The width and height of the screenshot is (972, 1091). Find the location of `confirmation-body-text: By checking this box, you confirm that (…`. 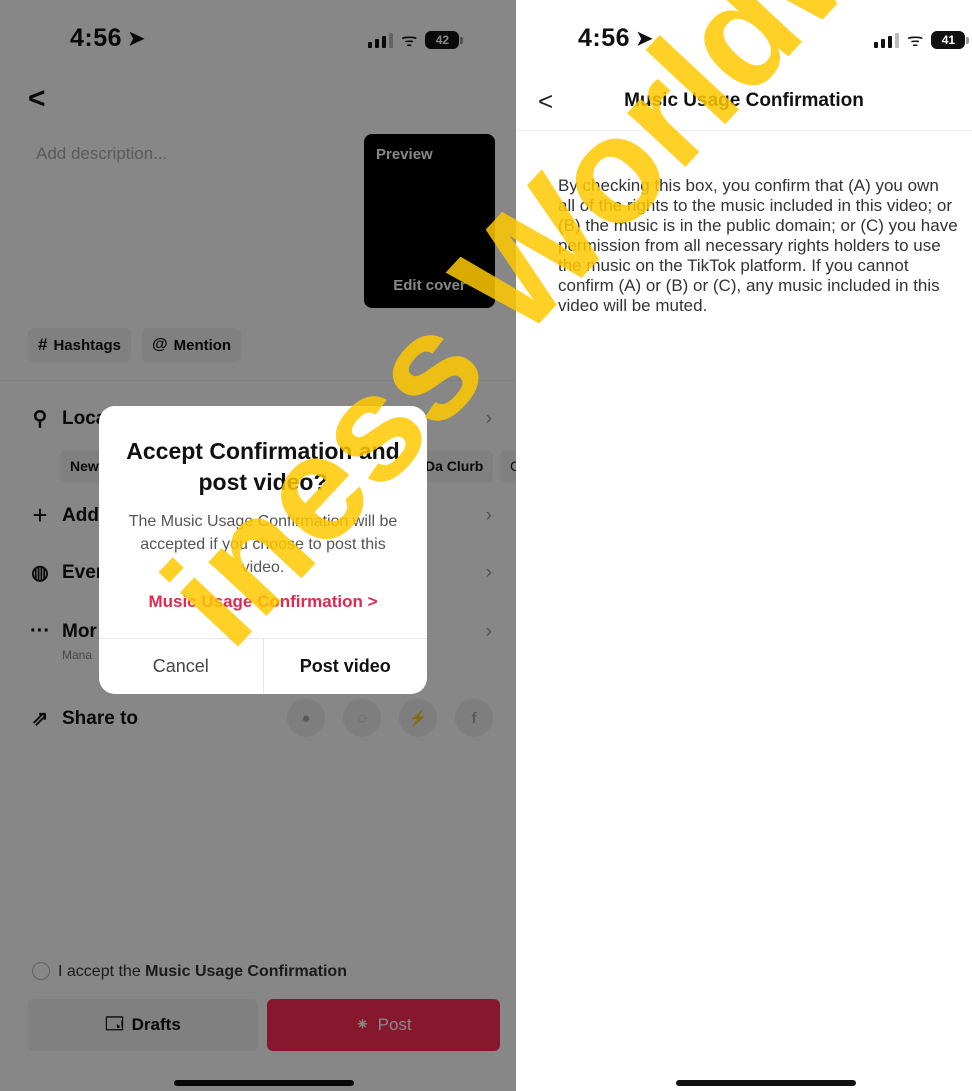

confirmation-body-text: By checking this box, you confirm that (… is located at coordinates (758, 245).